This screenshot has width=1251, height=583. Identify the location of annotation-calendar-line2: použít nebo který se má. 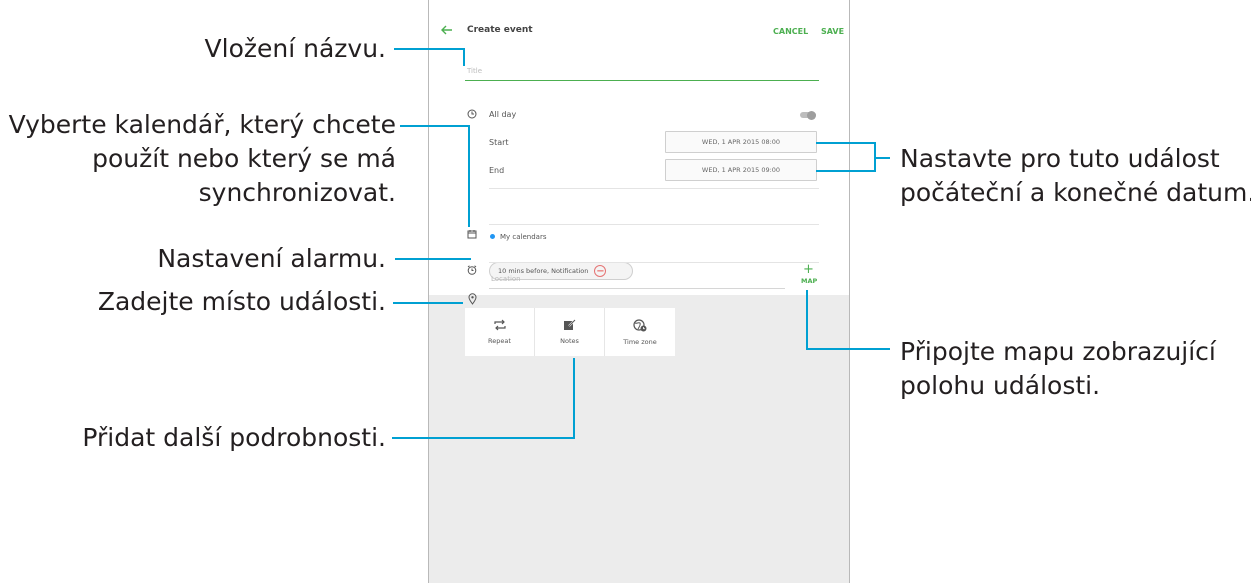
(244, 158).